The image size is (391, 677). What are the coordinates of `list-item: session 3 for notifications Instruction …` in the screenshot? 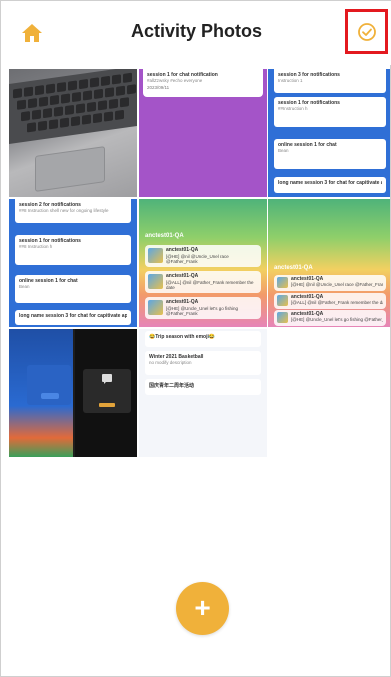 It's located at (330, 81).